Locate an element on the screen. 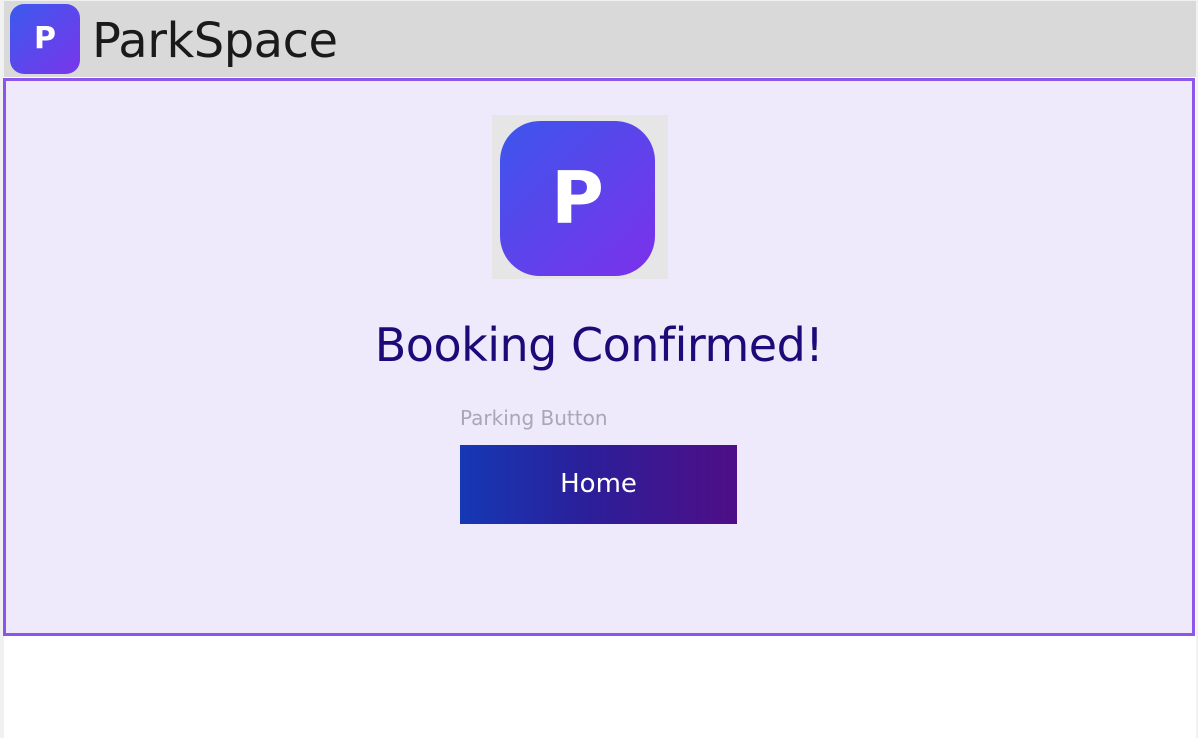 This screenshot has height=738, width=1198. button-caption: Parking Button is located at coordinates (534, 418).